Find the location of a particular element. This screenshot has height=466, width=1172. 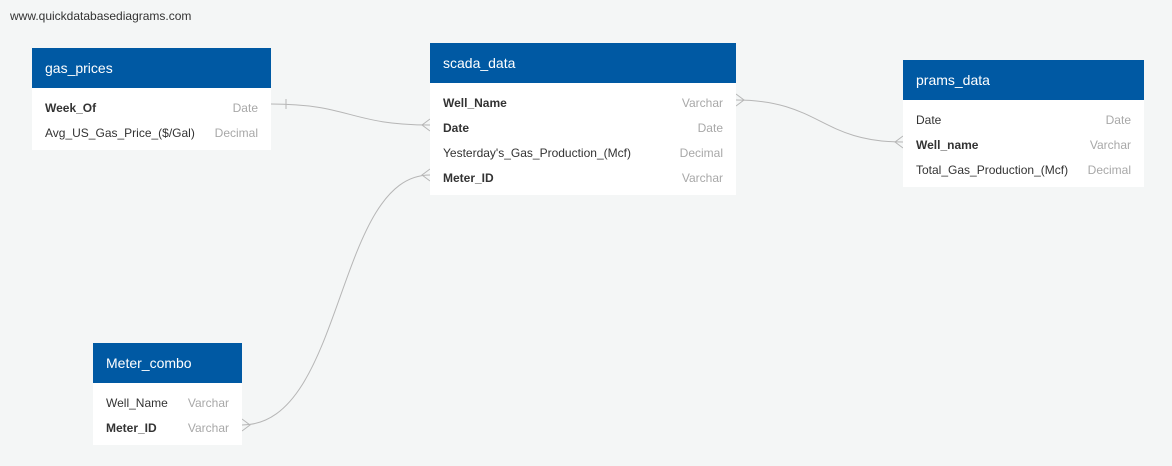

table-title: Meter_combo is located at coordinates (167, 363).